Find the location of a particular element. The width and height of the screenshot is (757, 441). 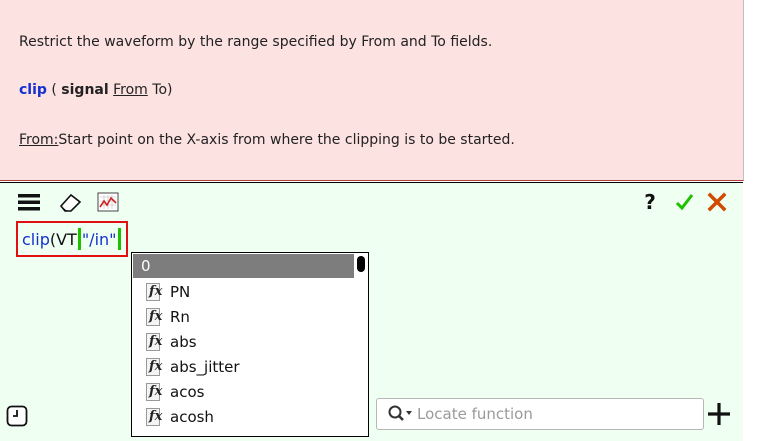

menu-button is located at coordinates (29, 202).